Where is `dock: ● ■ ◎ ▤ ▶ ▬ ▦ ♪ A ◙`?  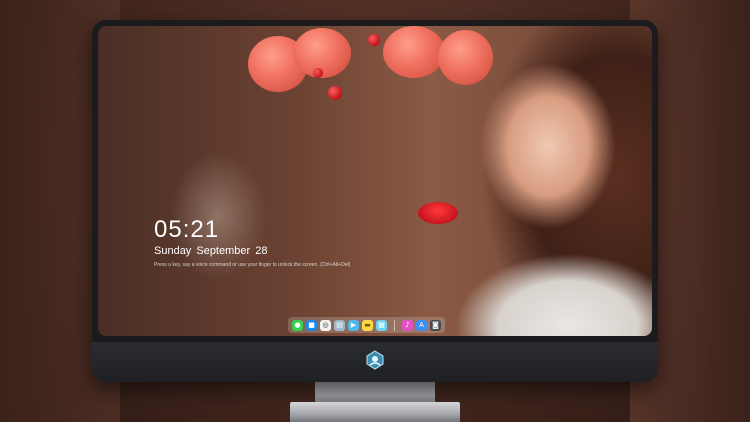 dock: ● ■ ◎ ▤ ▶ ▬ ▦ ♪ A ◙ is located at coordinates (366, 325).